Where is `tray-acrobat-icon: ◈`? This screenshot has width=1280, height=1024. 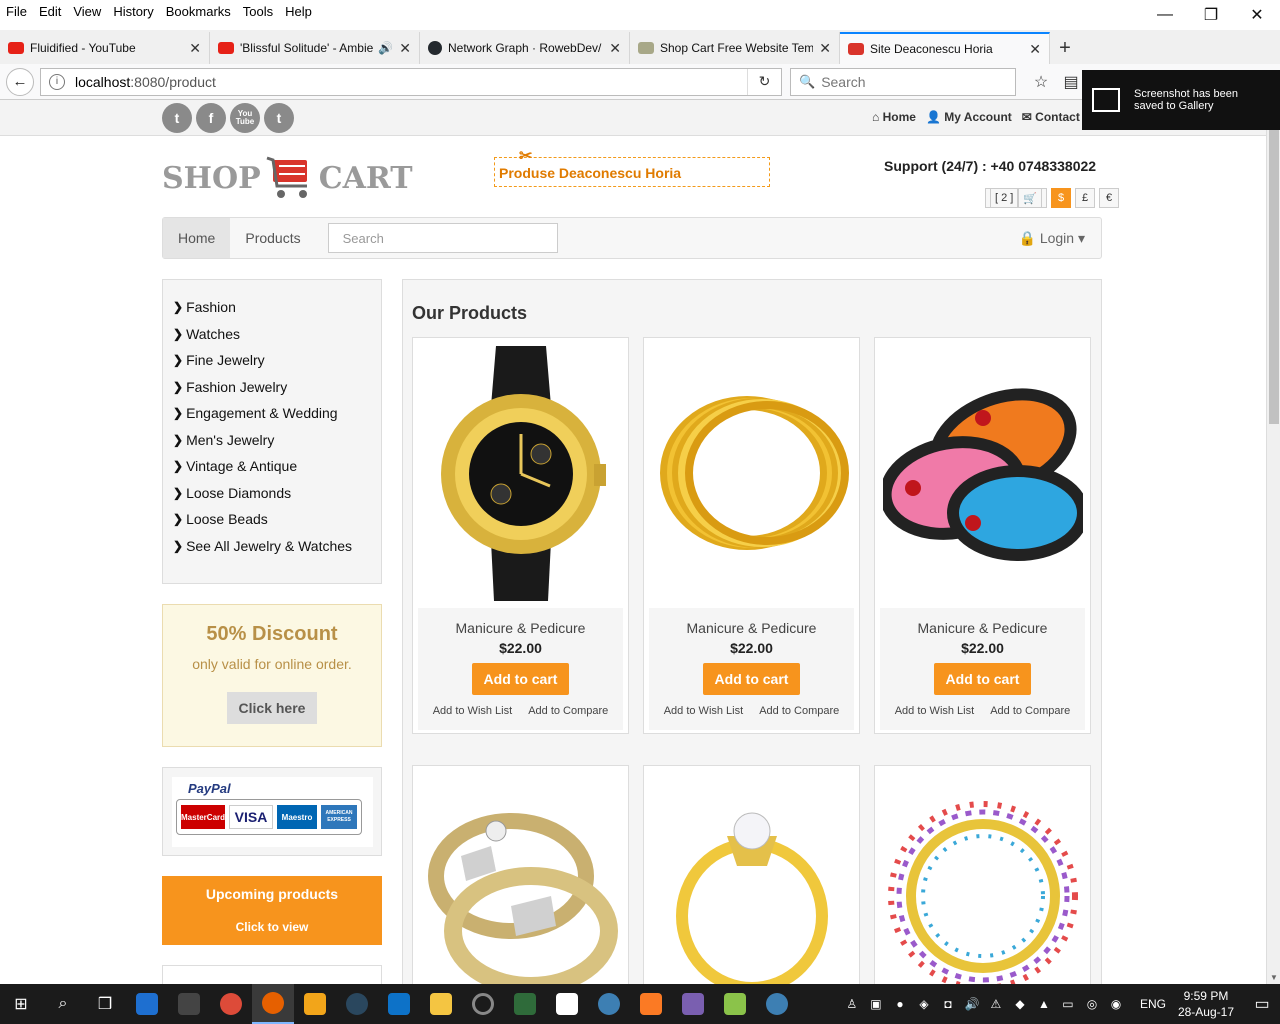 tray-acrobat-icon: ◈ is located at coordinates (924, 1004).